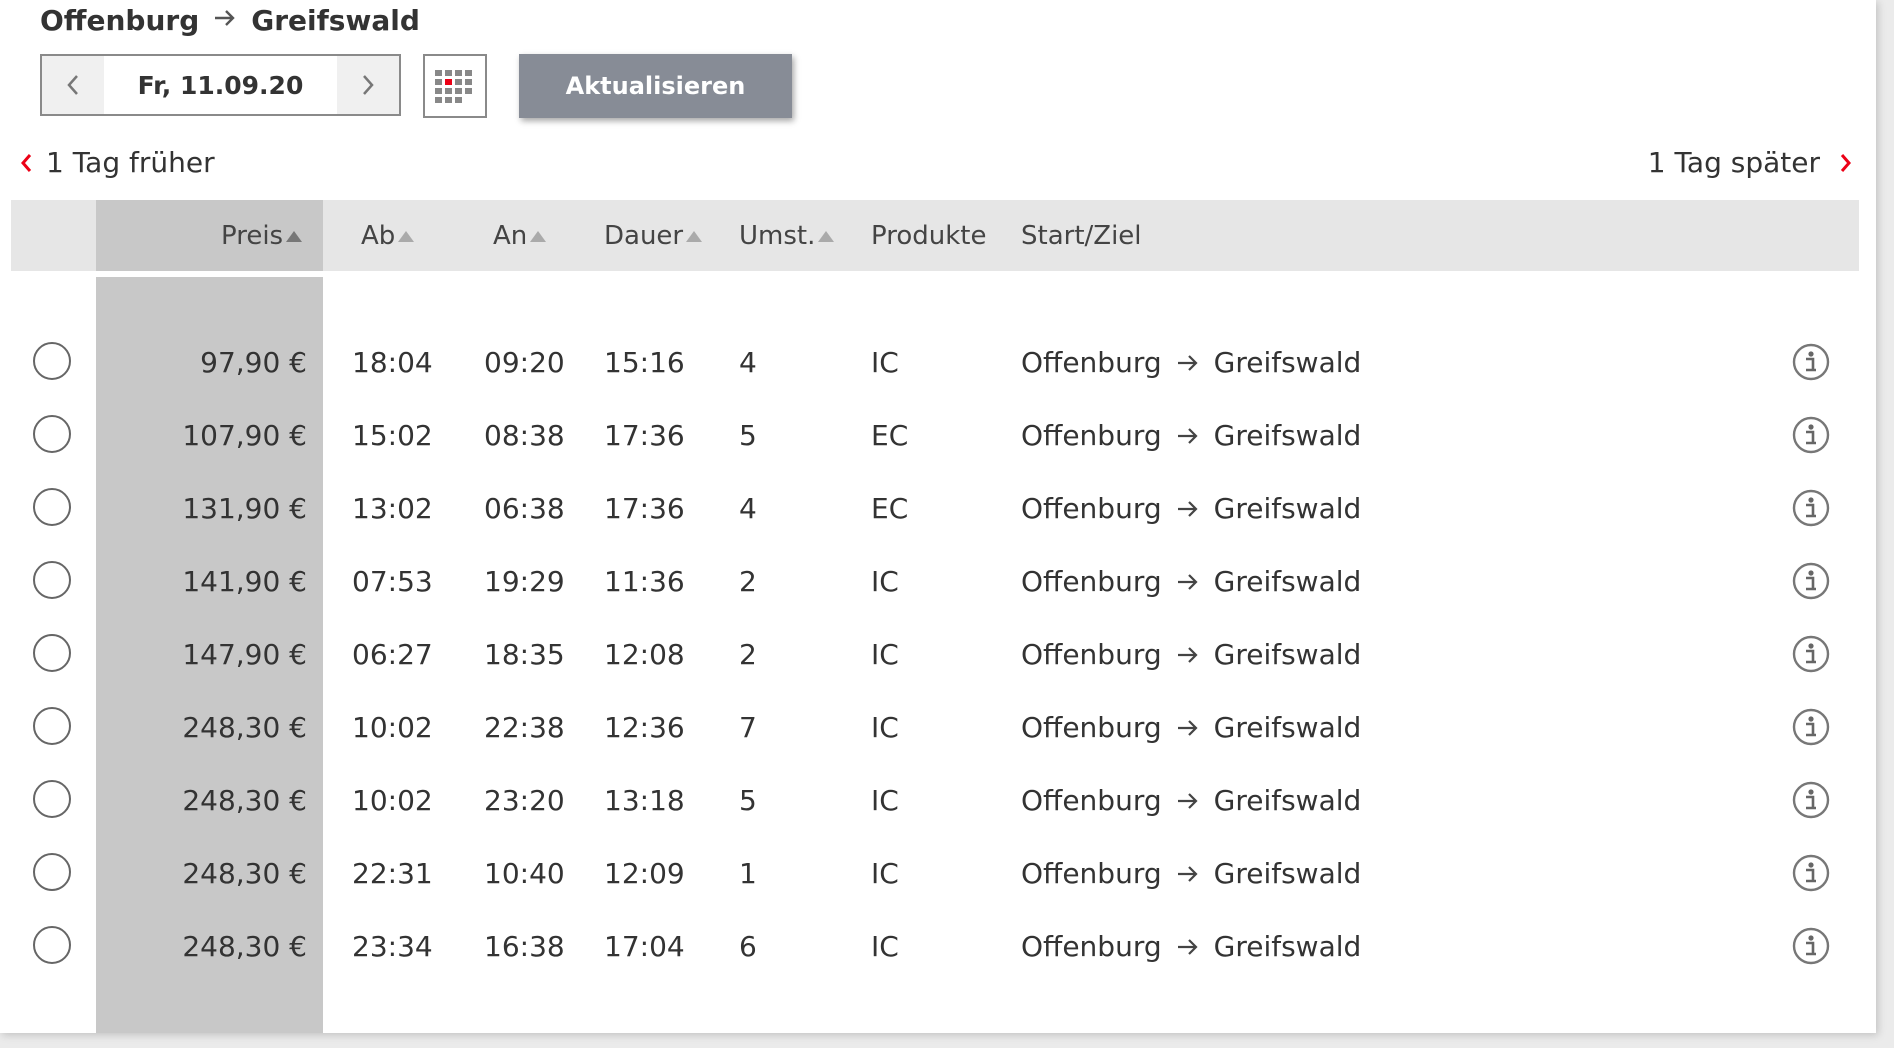 The width and height of the screenshot is (1894, 1048). I want to click on arrival-cell: 08:38, so click(524, 435).